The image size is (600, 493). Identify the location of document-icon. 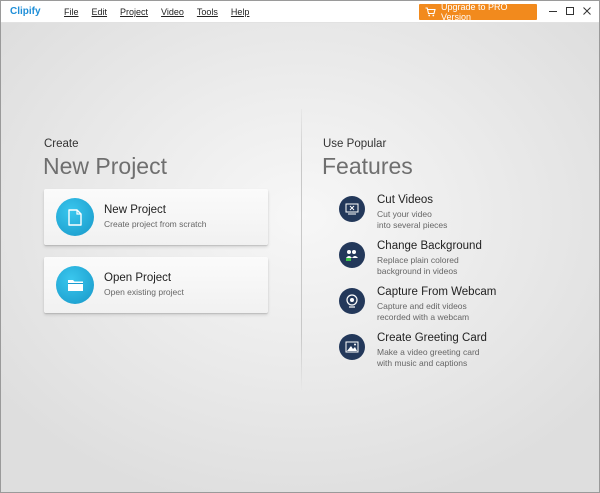
(75, 217).